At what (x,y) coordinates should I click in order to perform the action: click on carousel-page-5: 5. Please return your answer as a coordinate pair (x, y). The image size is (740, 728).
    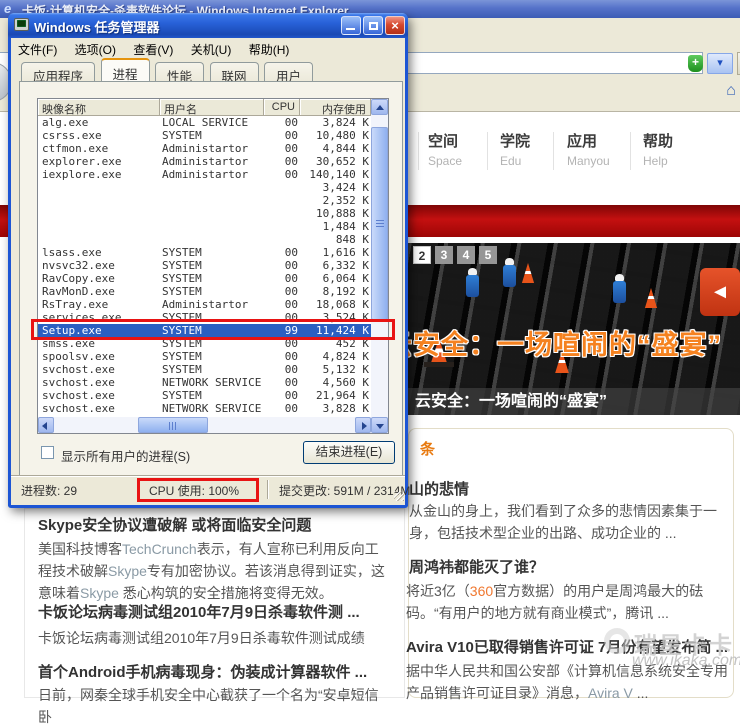
    Looking at the image, I should click on (488, 255).